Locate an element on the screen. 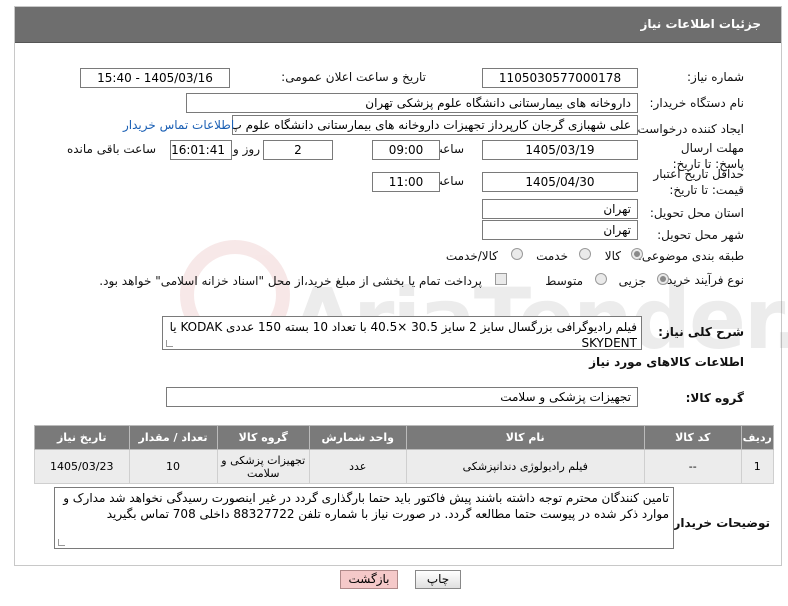  cell-code: -- is located at coordinates (692, 466).